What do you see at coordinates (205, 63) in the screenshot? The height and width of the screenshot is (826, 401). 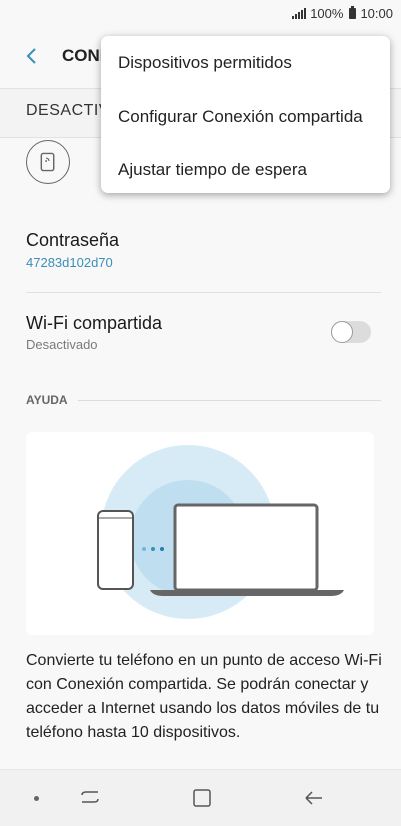 I see `menu-item-allowed-devices: Dispositivos permitidos` at bounding box center [205, 63].